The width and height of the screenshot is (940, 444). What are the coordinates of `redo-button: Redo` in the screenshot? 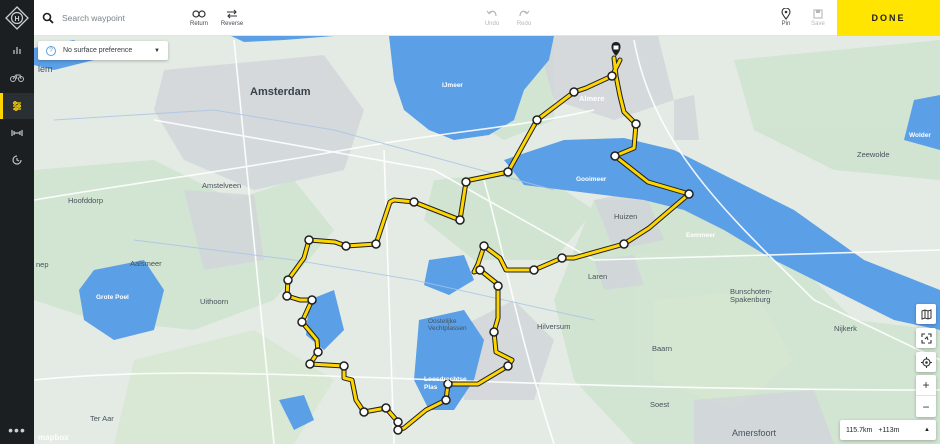 It's located at (524, 17).